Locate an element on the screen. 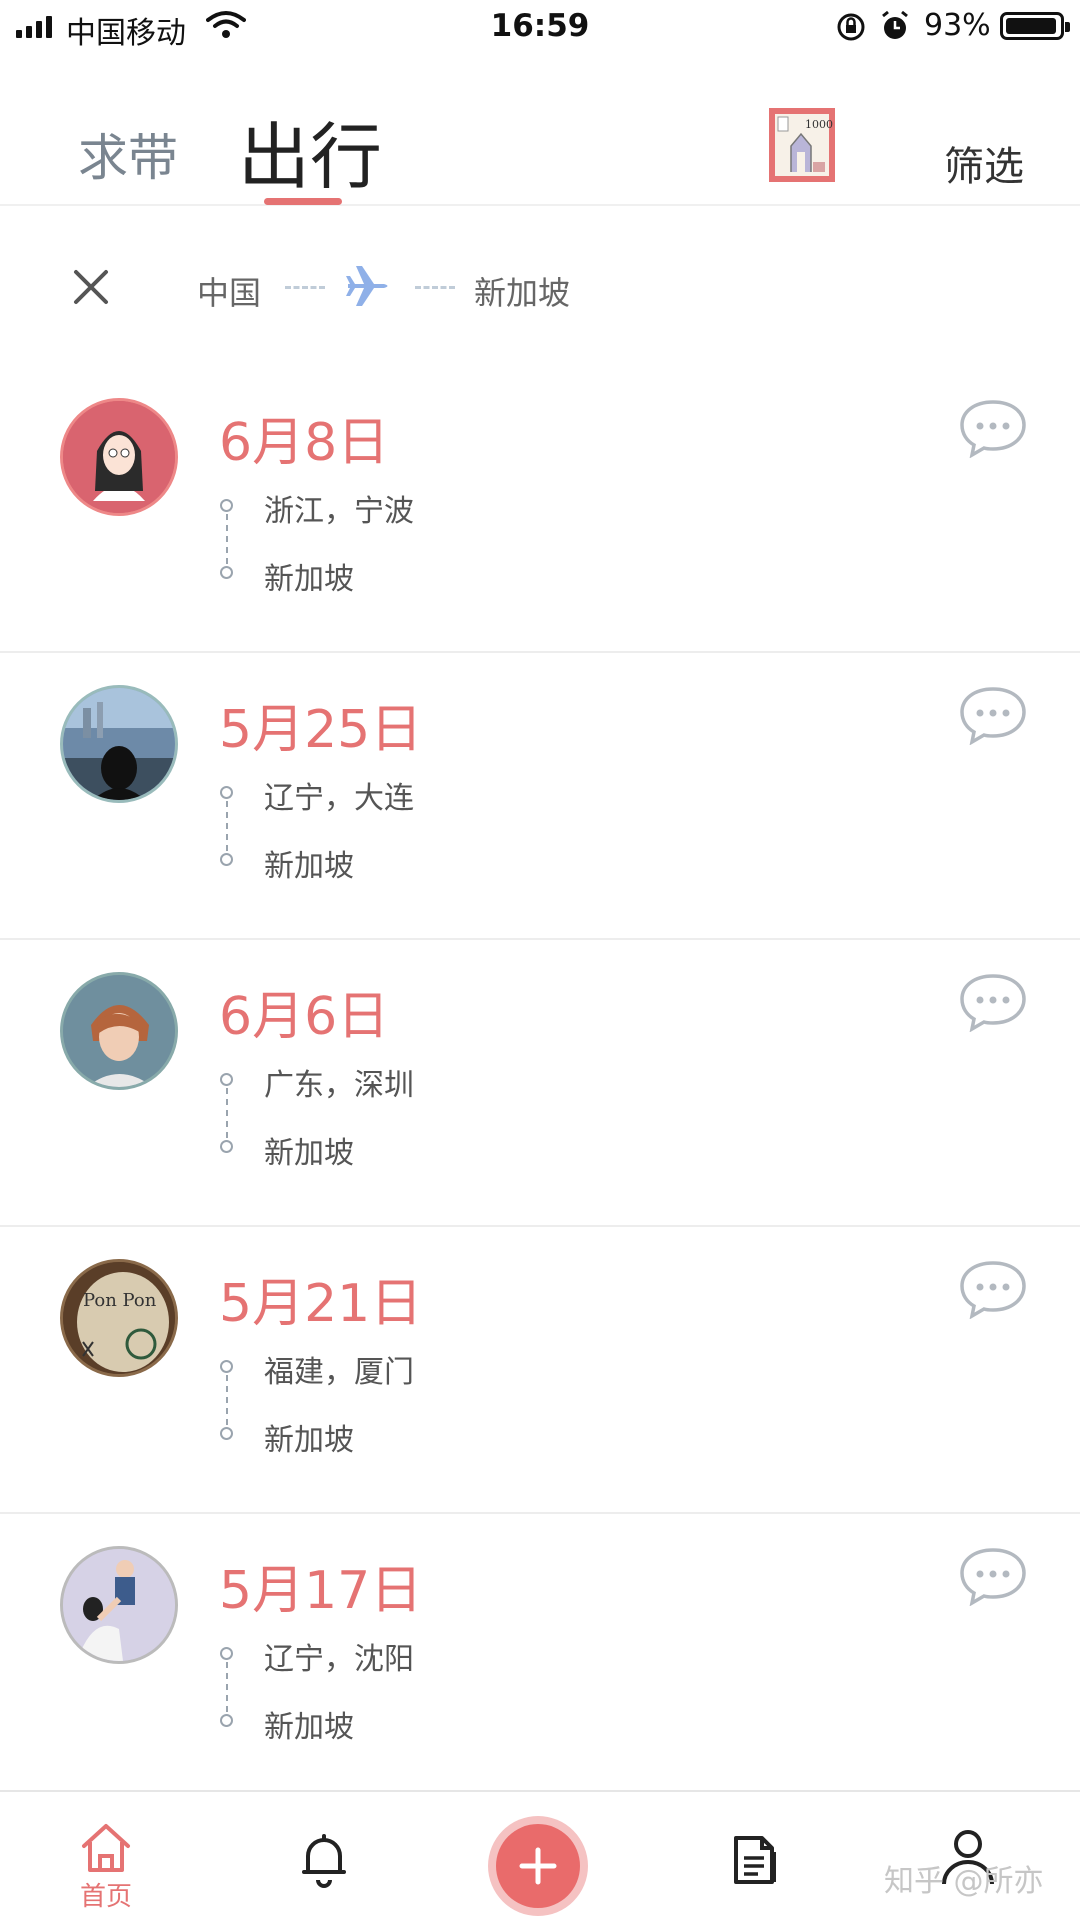  route-to: 新加坡 is located at coordinates (522, 293).